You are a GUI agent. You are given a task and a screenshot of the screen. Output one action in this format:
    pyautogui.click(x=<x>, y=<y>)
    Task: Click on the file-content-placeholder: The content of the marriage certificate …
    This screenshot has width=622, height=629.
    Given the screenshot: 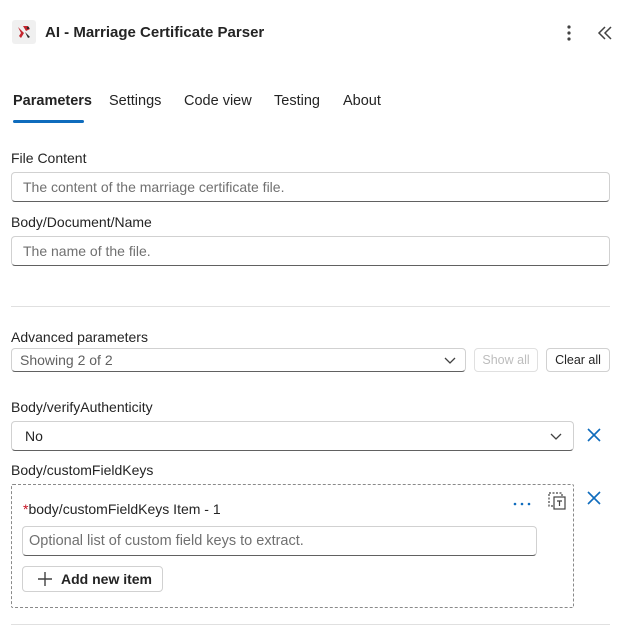 What is the action you would take?
    pyautogui.click(x=154, y=187)
    